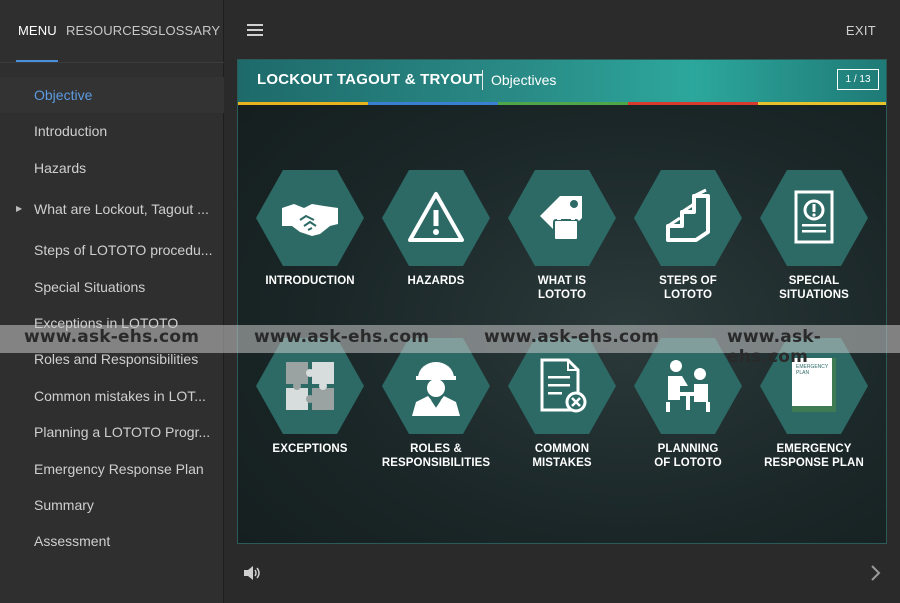  I want to click on menu-item-assessment: Assessment, so click(112, 541).